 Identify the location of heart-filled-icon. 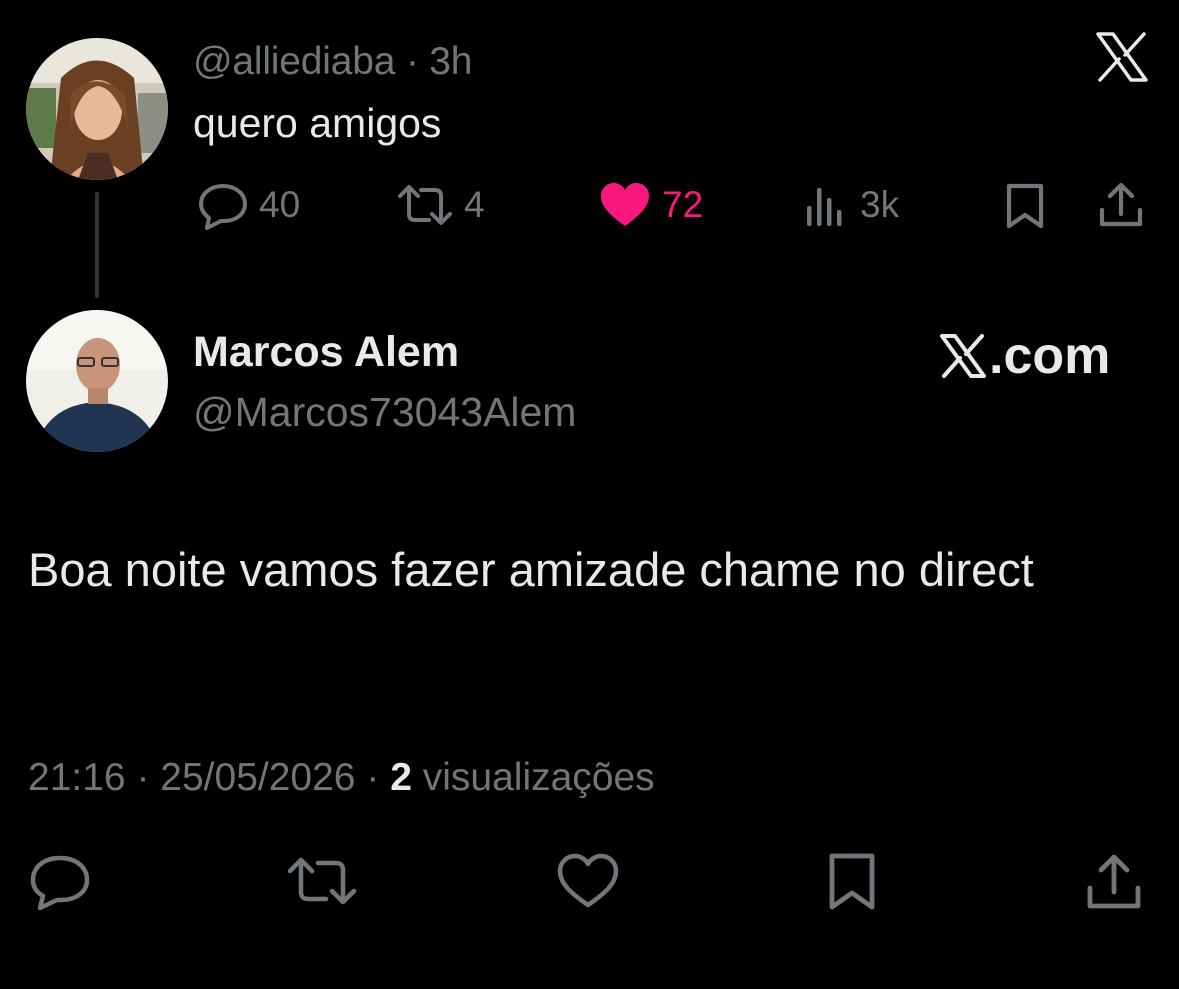
(625, 205).